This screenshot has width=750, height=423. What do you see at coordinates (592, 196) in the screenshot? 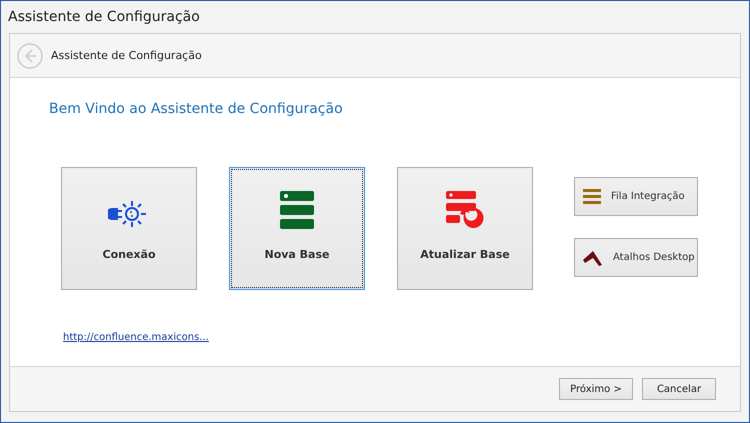
I see `lines-icon` at bounding box center [592, 196].